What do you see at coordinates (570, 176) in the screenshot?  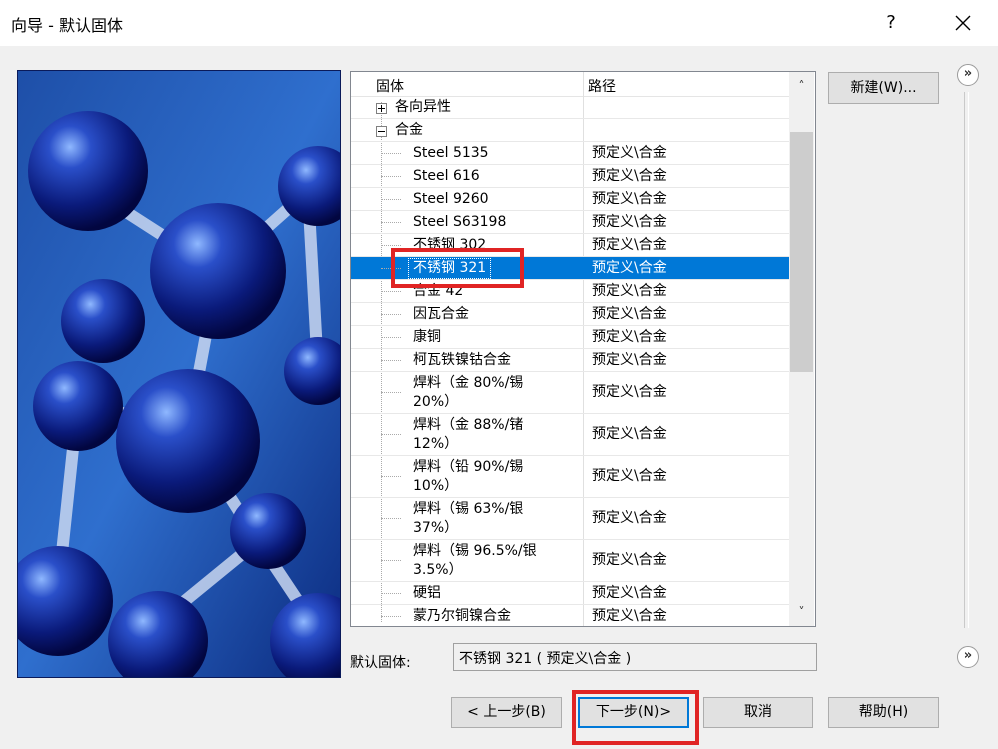 I see `list-item: Steel 616 预定义\合金` at bounding box center [570, 176].